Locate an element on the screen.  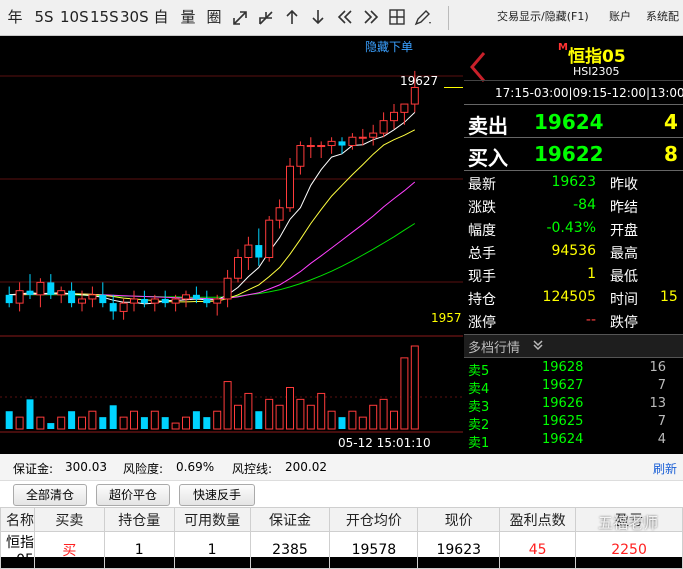
scroll-left-icon is located at coordinates (345, 17).